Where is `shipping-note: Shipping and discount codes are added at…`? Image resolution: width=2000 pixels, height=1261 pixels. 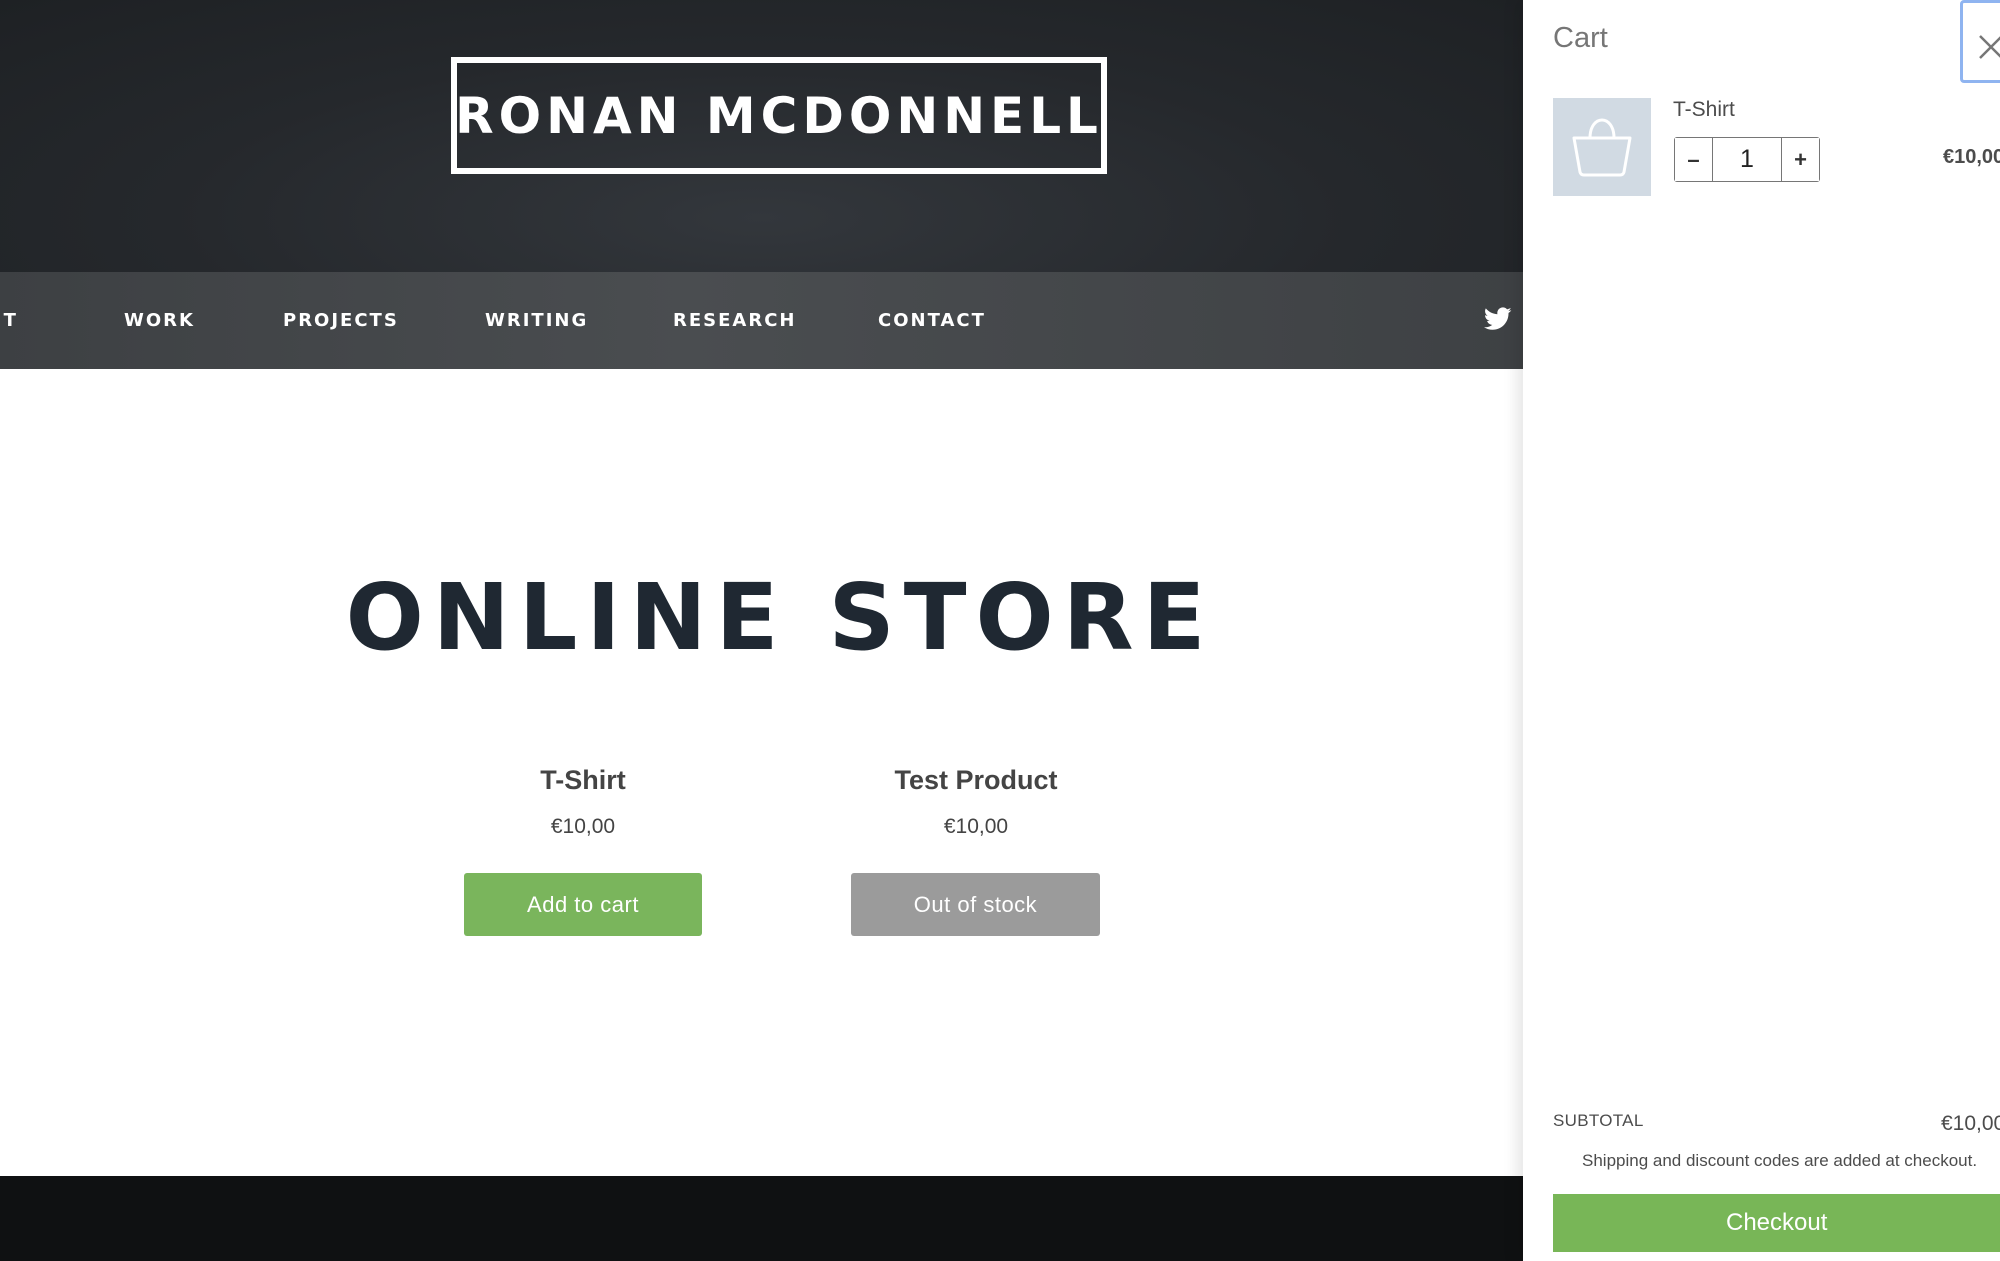 shipping-note: Shipping and discount codes are added at… is located at coordinates (1780, 1160).